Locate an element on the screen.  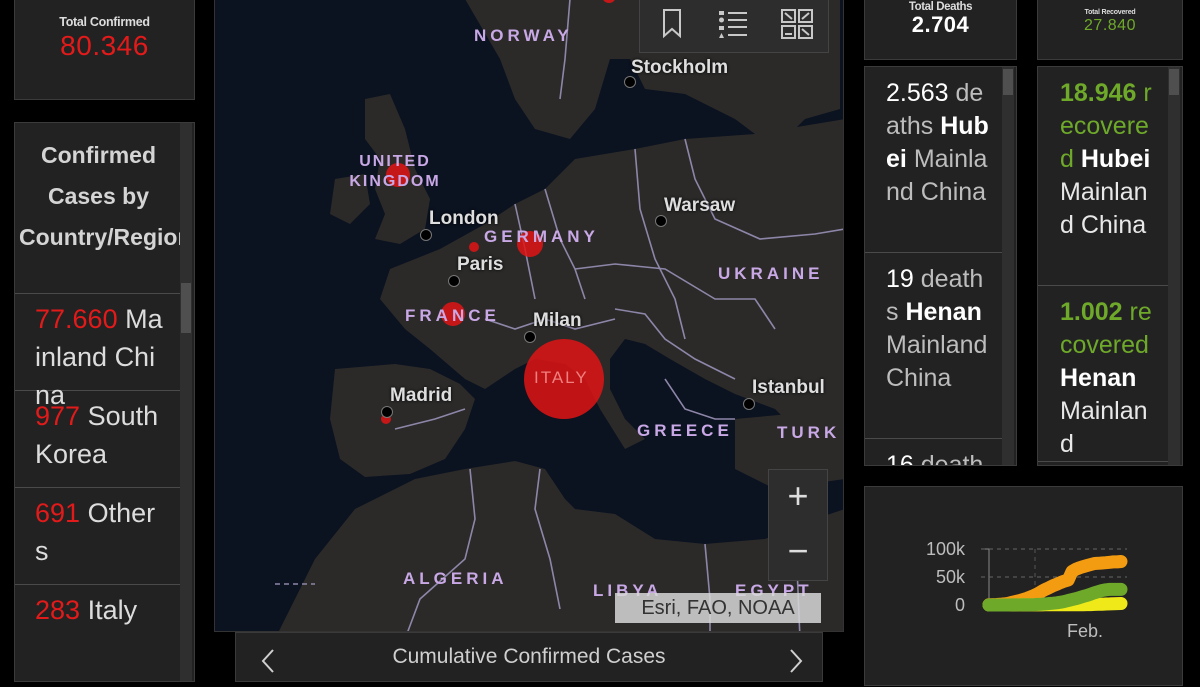
confirmed-count: 283 is located at coordinates (58, 610).